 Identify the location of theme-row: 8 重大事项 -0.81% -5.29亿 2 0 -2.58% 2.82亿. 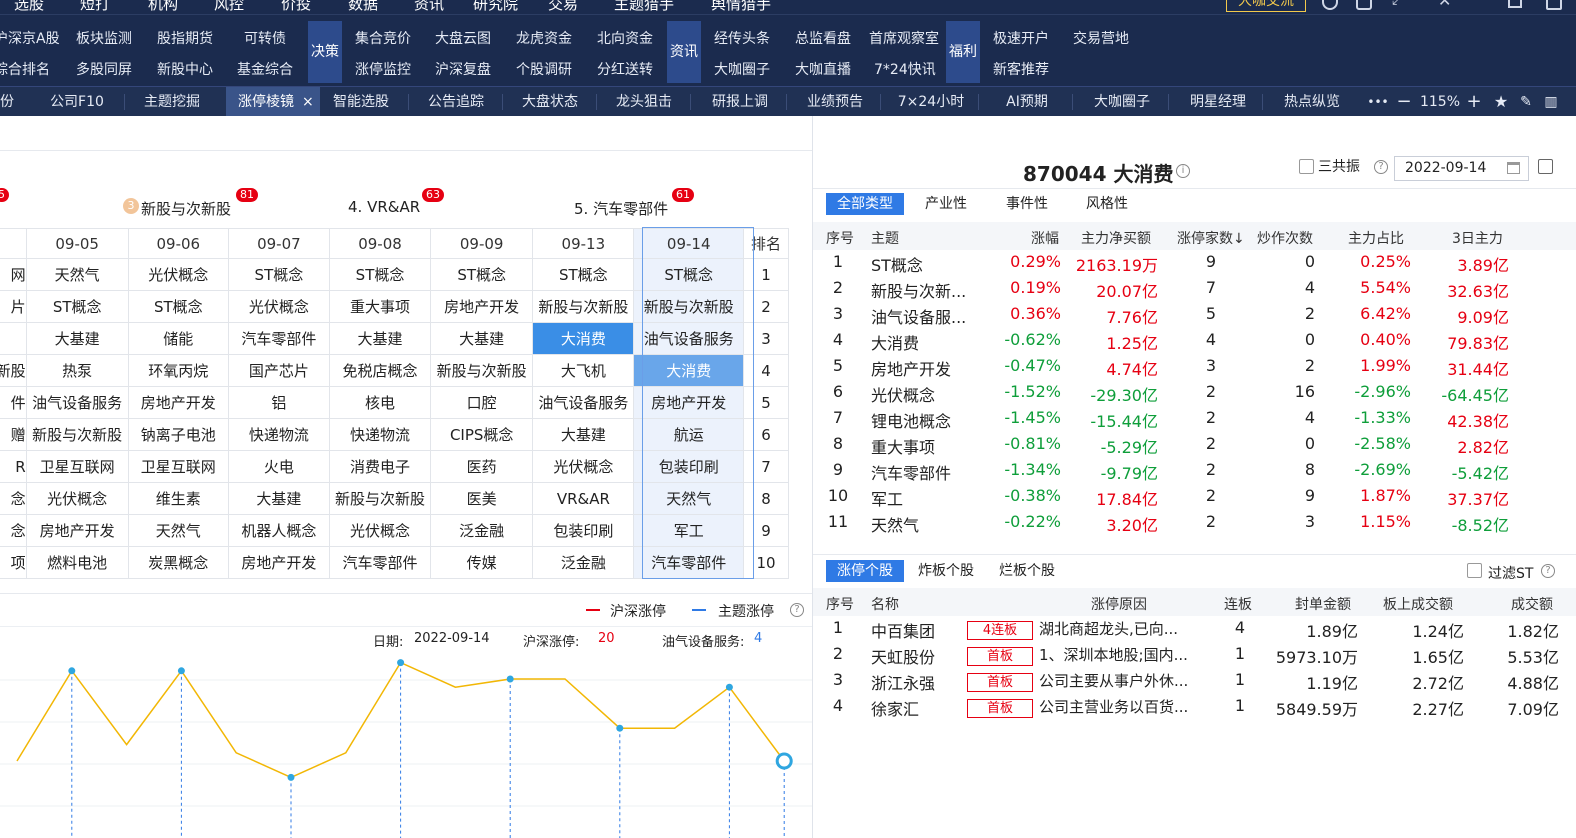
(1194, 447).